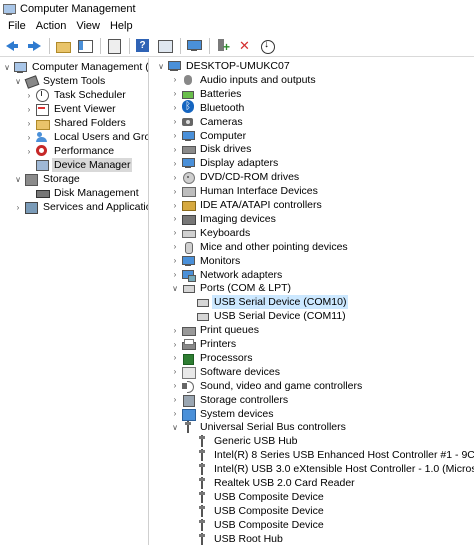  Describe the element at coordinates (266, 316) in the screenshot. I see `tree-item-usb-serial-device-com11: USB Serial Device (COM11)` at that location.